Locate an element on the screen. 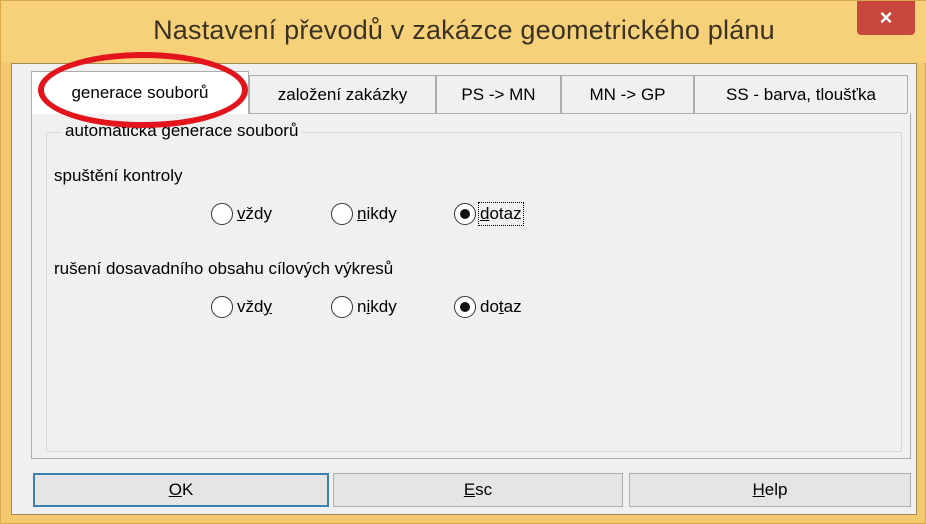 Image resolution: width=926 pixels, height=524 pixels. radio-ruseni-nikdy: nikdy is located at coordinates (364, 307).